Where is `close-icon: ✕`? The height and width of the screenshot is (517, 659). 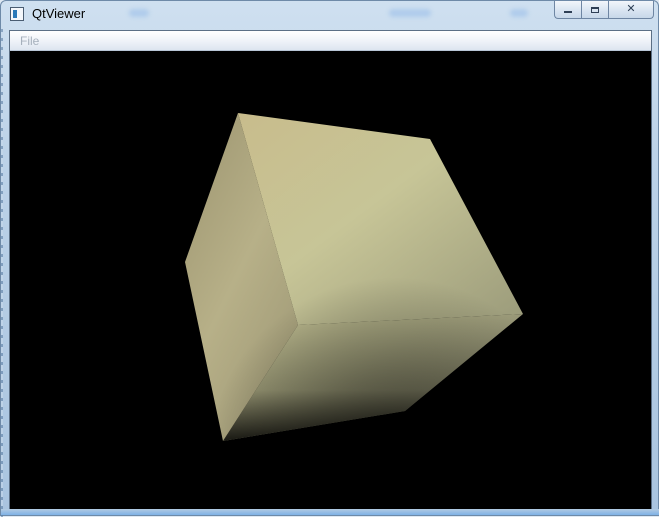 close-icon: ✕ is located at coordinates (631, 9).